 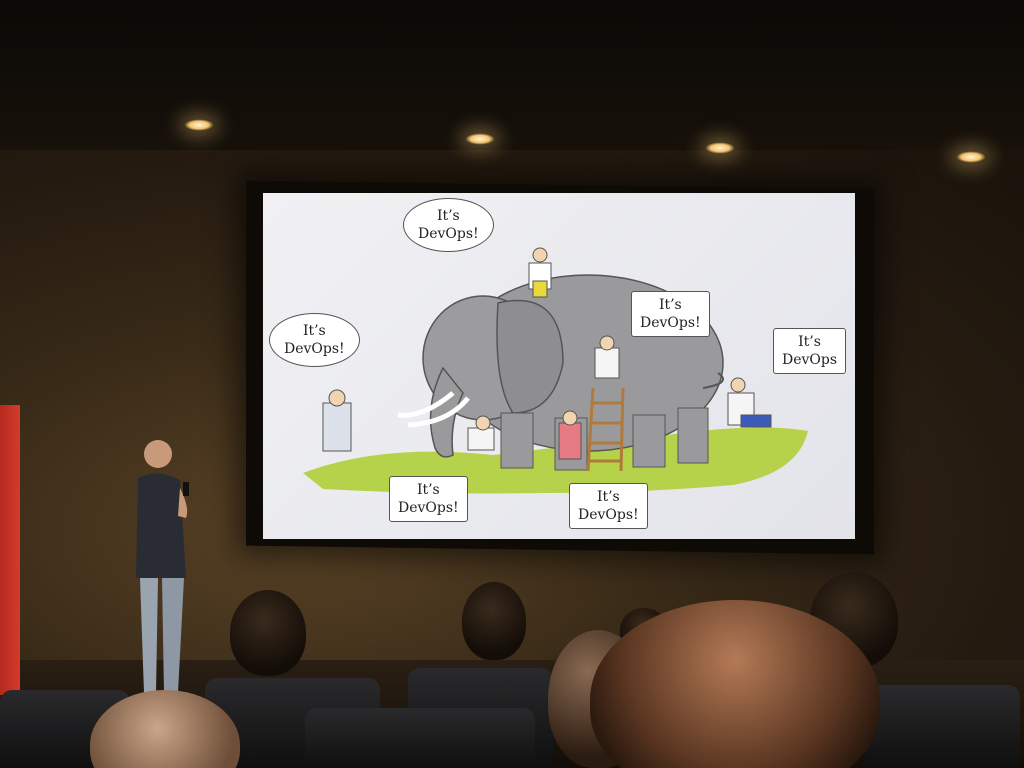 I want to click on speaker-person, so click(x=162, y=566).